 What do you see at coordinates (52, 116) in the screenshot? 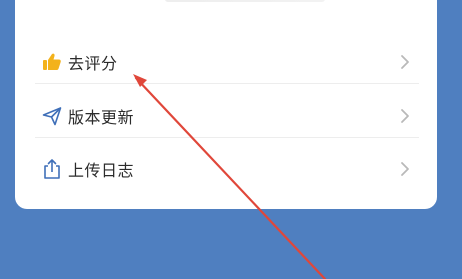
I see `paper-plane-icon` at bounding box center [52, 116].